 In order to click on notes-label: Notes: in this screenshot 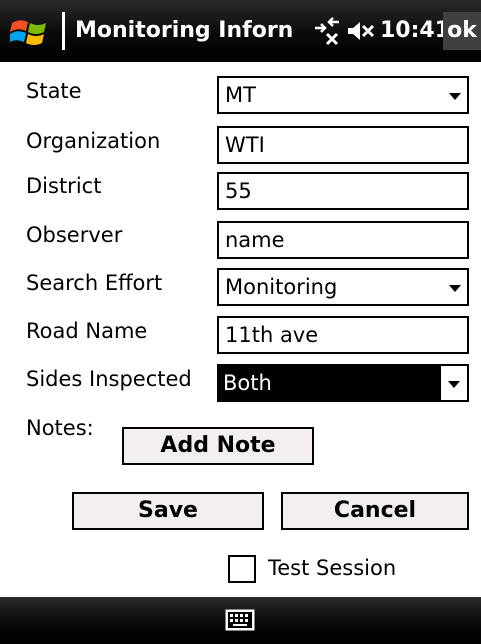, I will do `click(60, 428)`.